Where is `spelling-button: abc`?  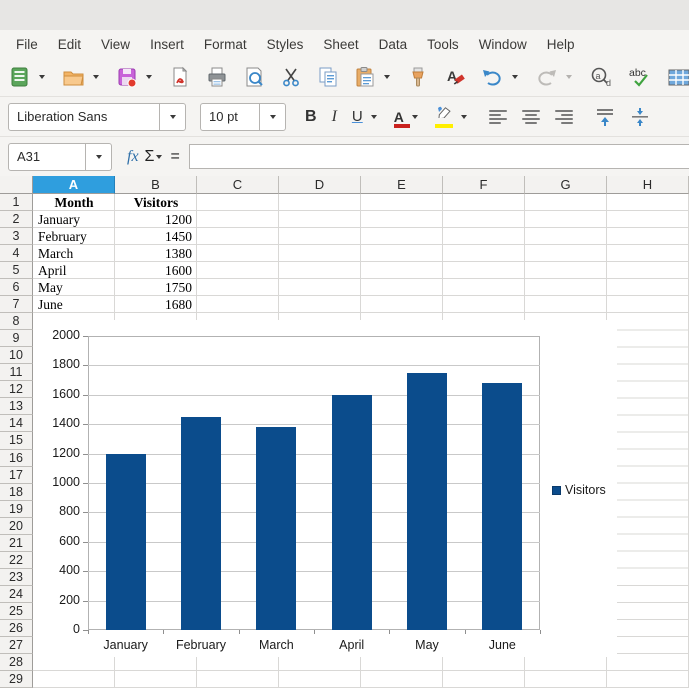 spelling-button: abc is located at coordinates (640, 77).